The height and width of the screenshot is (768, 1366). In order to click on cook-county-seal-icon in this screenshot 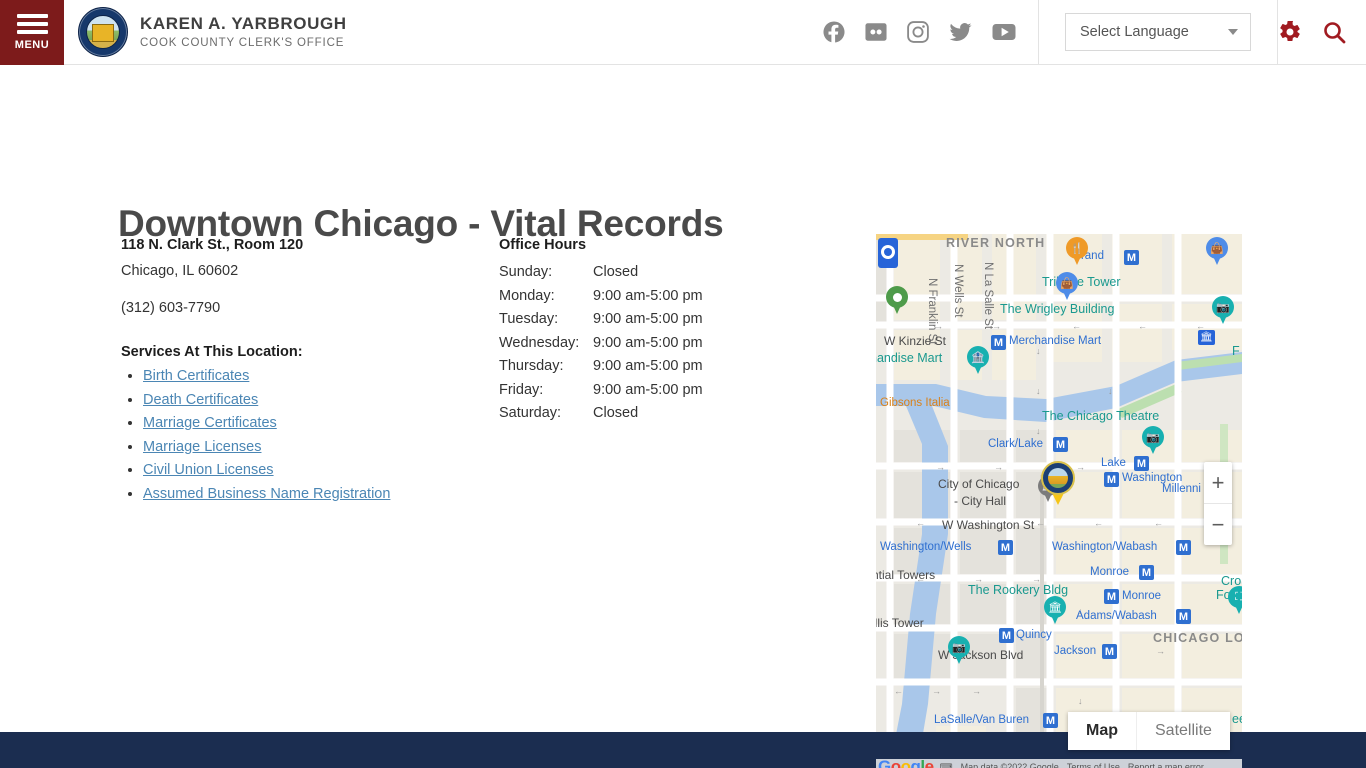, I will do `click(103, 32)`.